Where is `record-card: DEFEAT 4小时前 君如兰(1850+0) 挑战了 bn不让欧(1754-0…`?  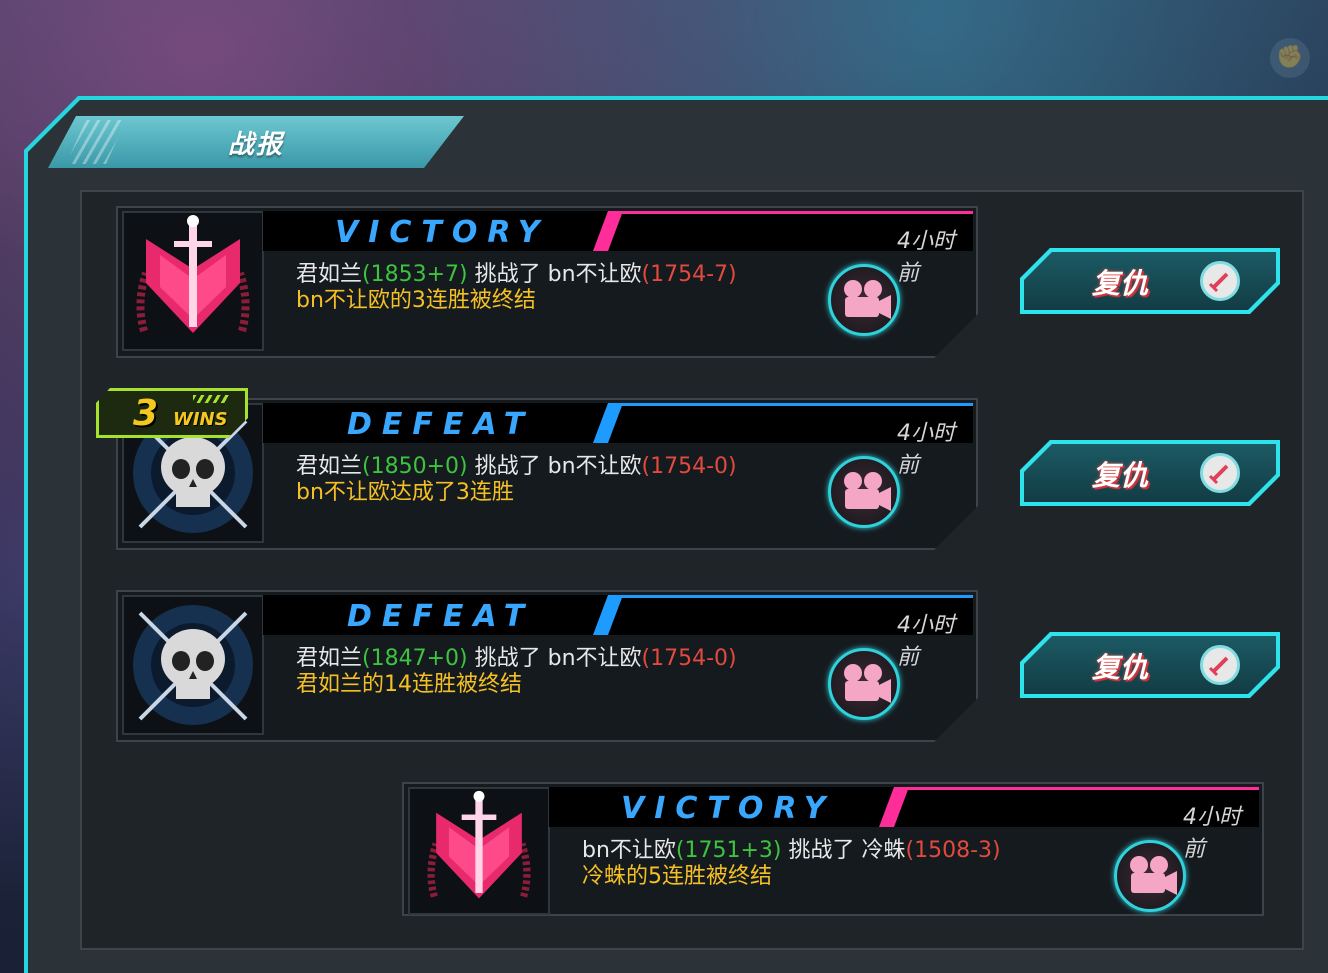
record-card: DEFEAT 4小时前 君如兰(1850+0) 挑战了 bn不让欧(1754-0… is located at coordinates (547, 474).